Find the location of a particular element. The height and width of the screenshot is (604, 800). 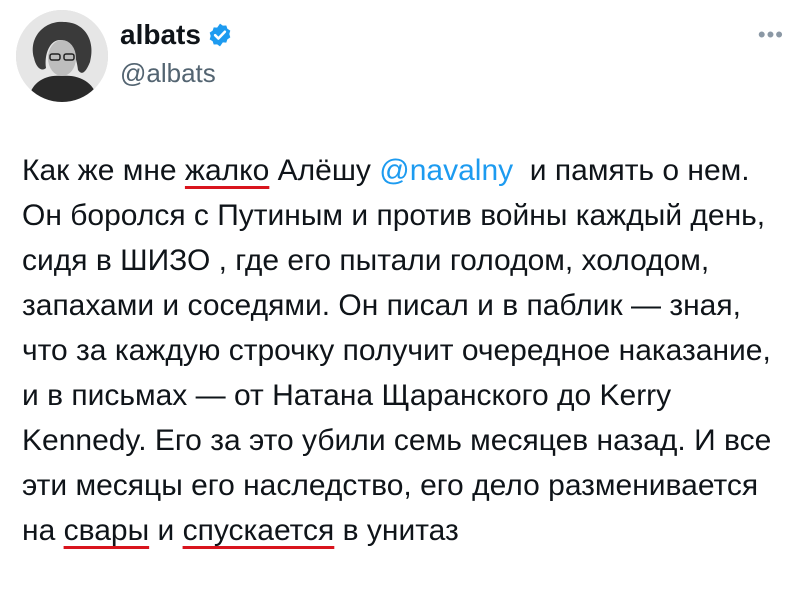

handle: @albats is located at coordinates (176, 73).